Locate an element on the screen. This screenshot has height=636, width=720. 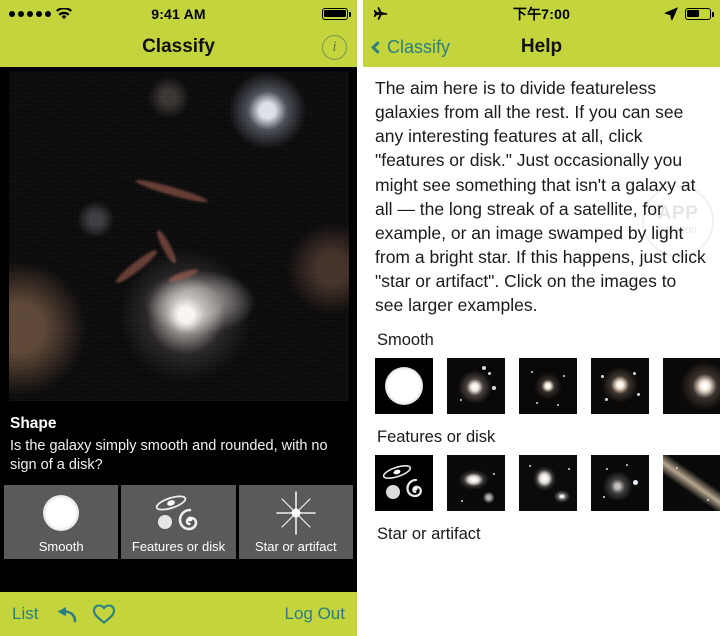
features-disk-glyph is located at coordinates (402, 482).